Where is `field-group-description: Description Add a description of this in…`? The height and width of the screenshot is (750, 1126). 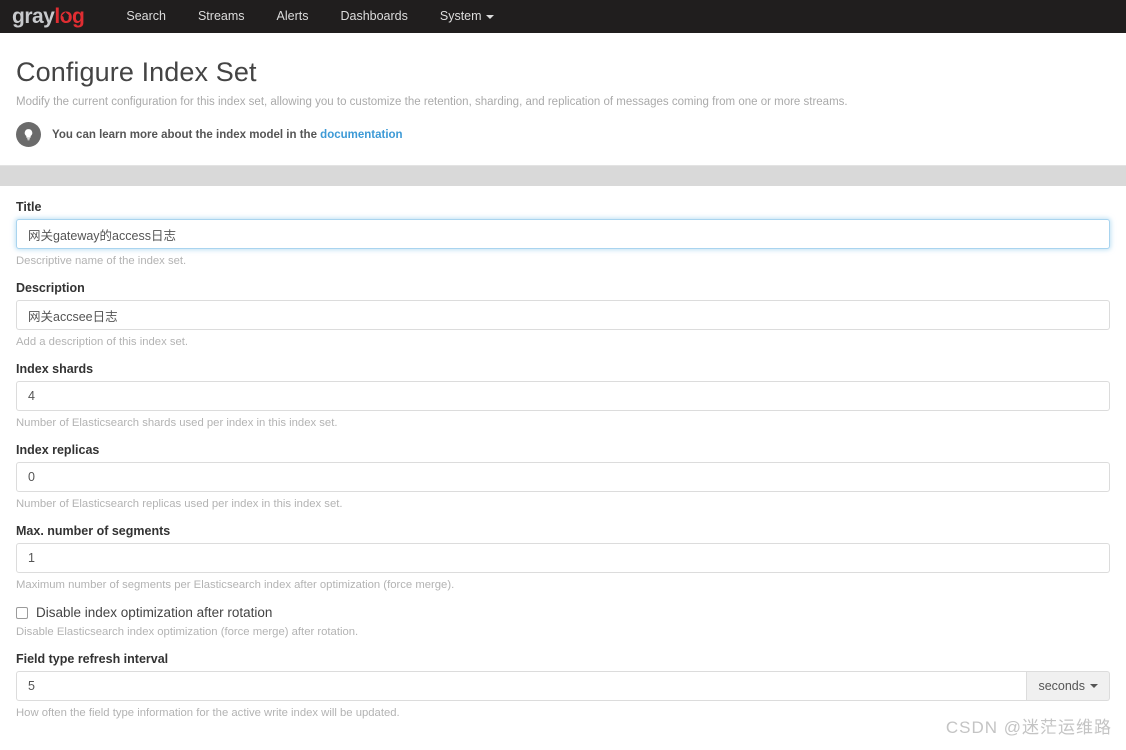 field-group-description: Description Add a description of this in… is located at coordinates (563, 314).